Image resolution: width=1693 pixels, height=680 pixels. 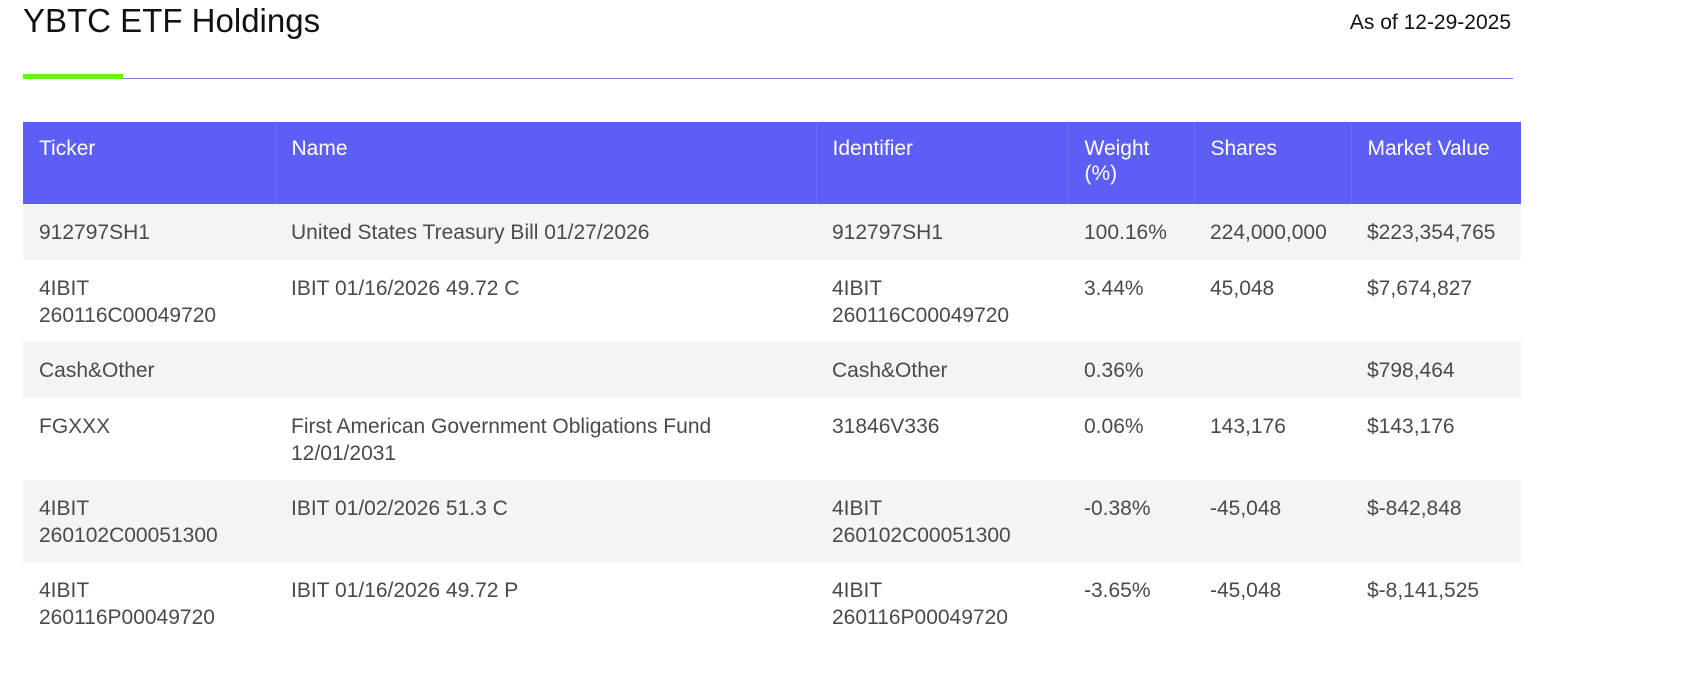 I want to click on column-header-weight: Weight (%), so click(x=1130, y=163).